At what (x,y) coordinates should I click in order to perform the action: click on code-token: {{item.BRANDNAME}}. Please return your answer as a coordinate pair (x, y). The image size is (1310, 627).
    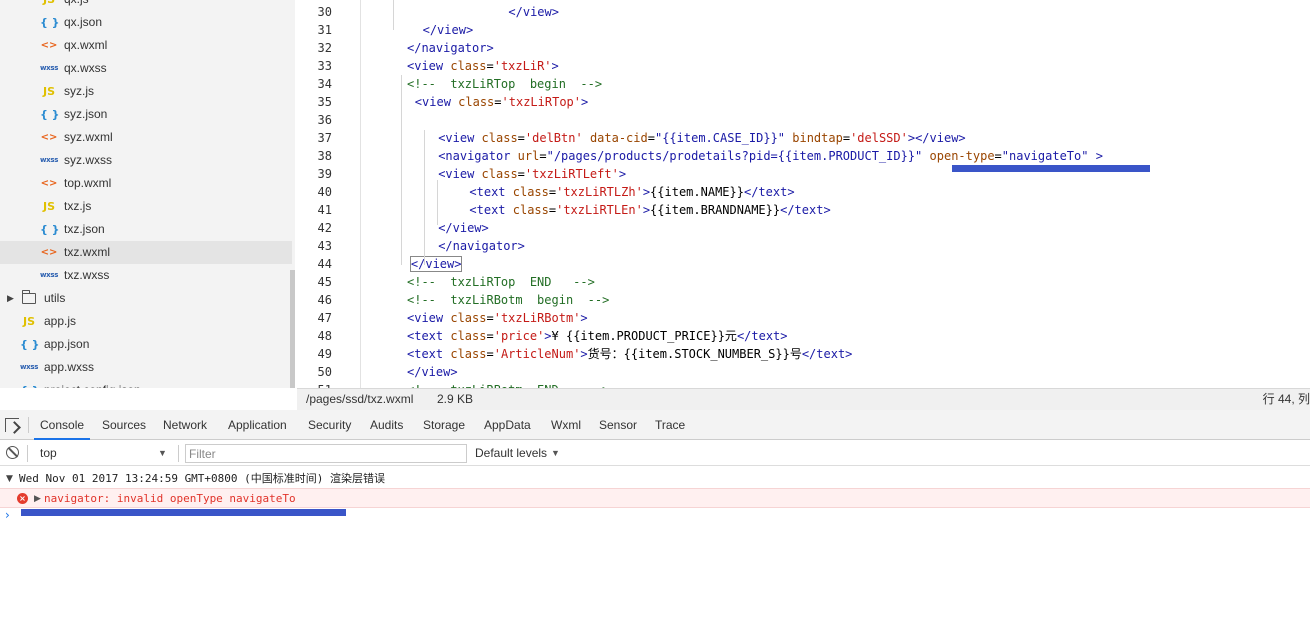
    Looking at the image, I should click on (715, 210).